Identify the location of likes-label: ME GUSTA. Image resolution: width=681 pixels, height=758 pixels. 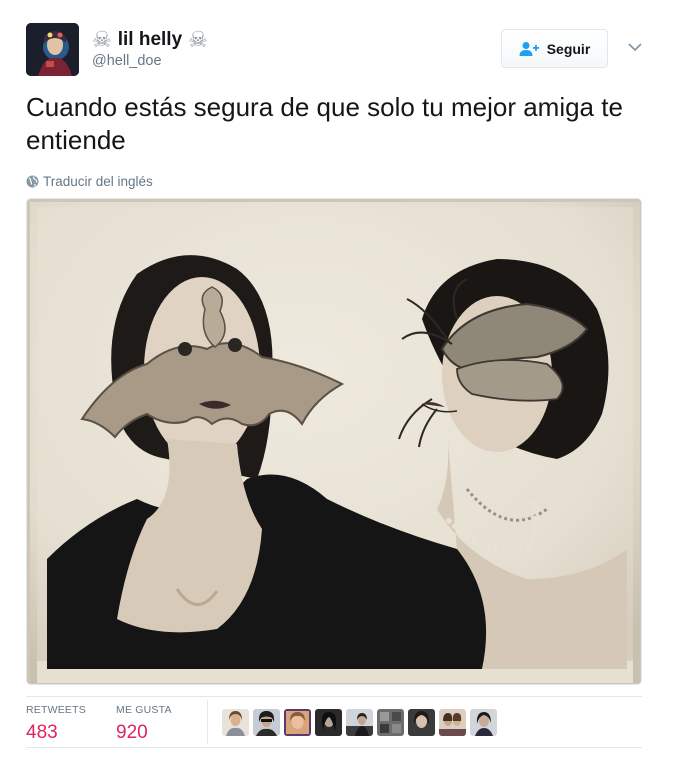
(144, 710).